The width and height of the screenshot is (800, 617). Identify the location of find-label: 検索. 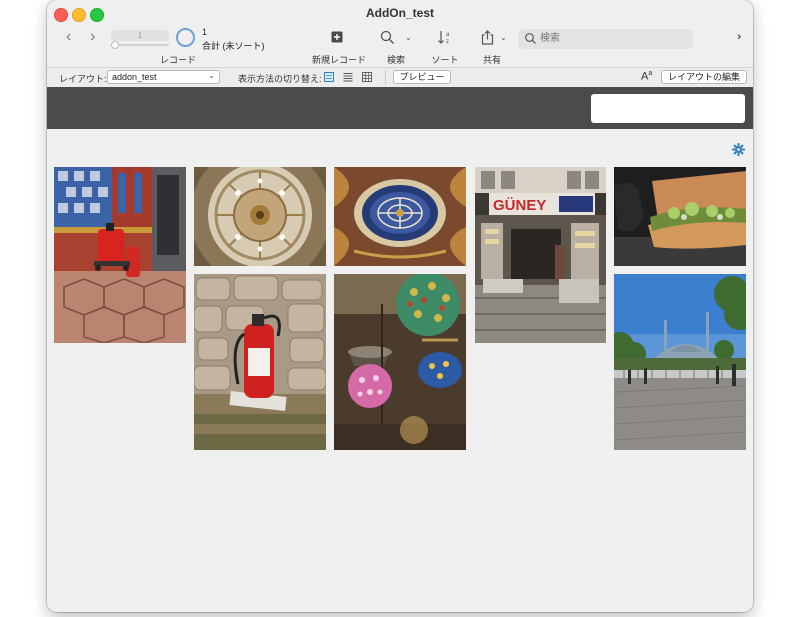
(395, 60).